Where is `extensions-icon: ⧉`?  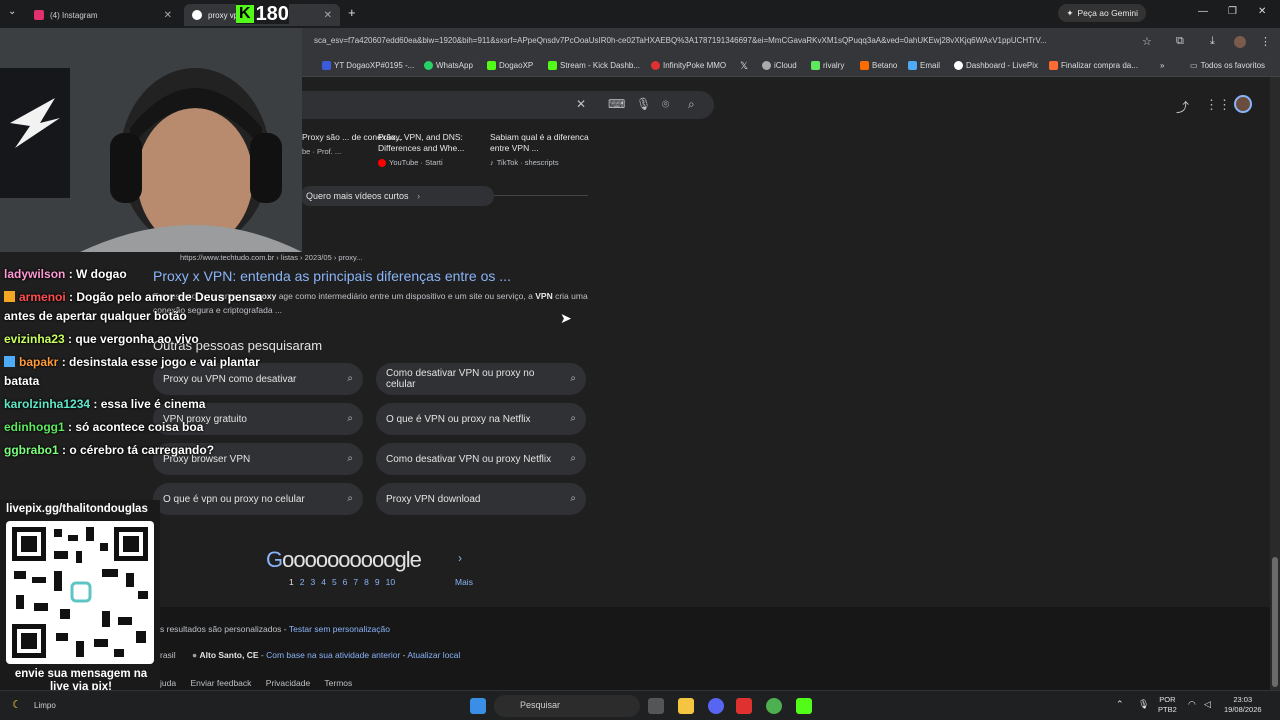
extensions-icon: ⧉ is located at coordinates (1180, 41).